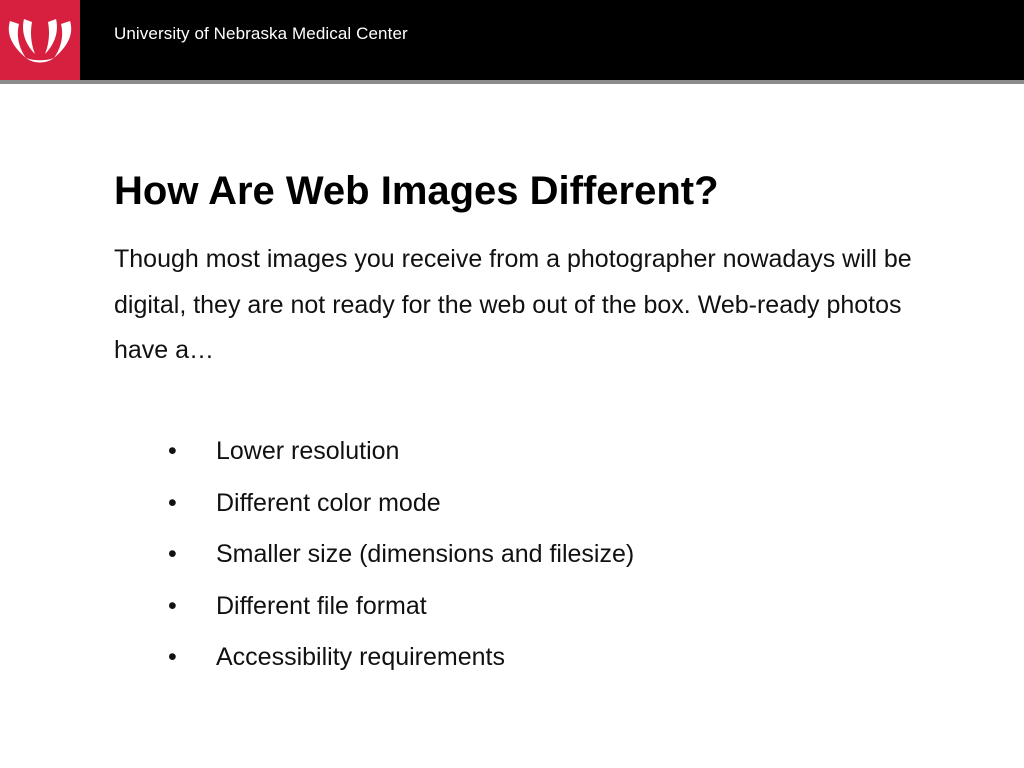  Describe the element at coordinates (425, 554) in the screenshot. I see `bullet-text: Smaller size (dimensions and filesize)` at that location.